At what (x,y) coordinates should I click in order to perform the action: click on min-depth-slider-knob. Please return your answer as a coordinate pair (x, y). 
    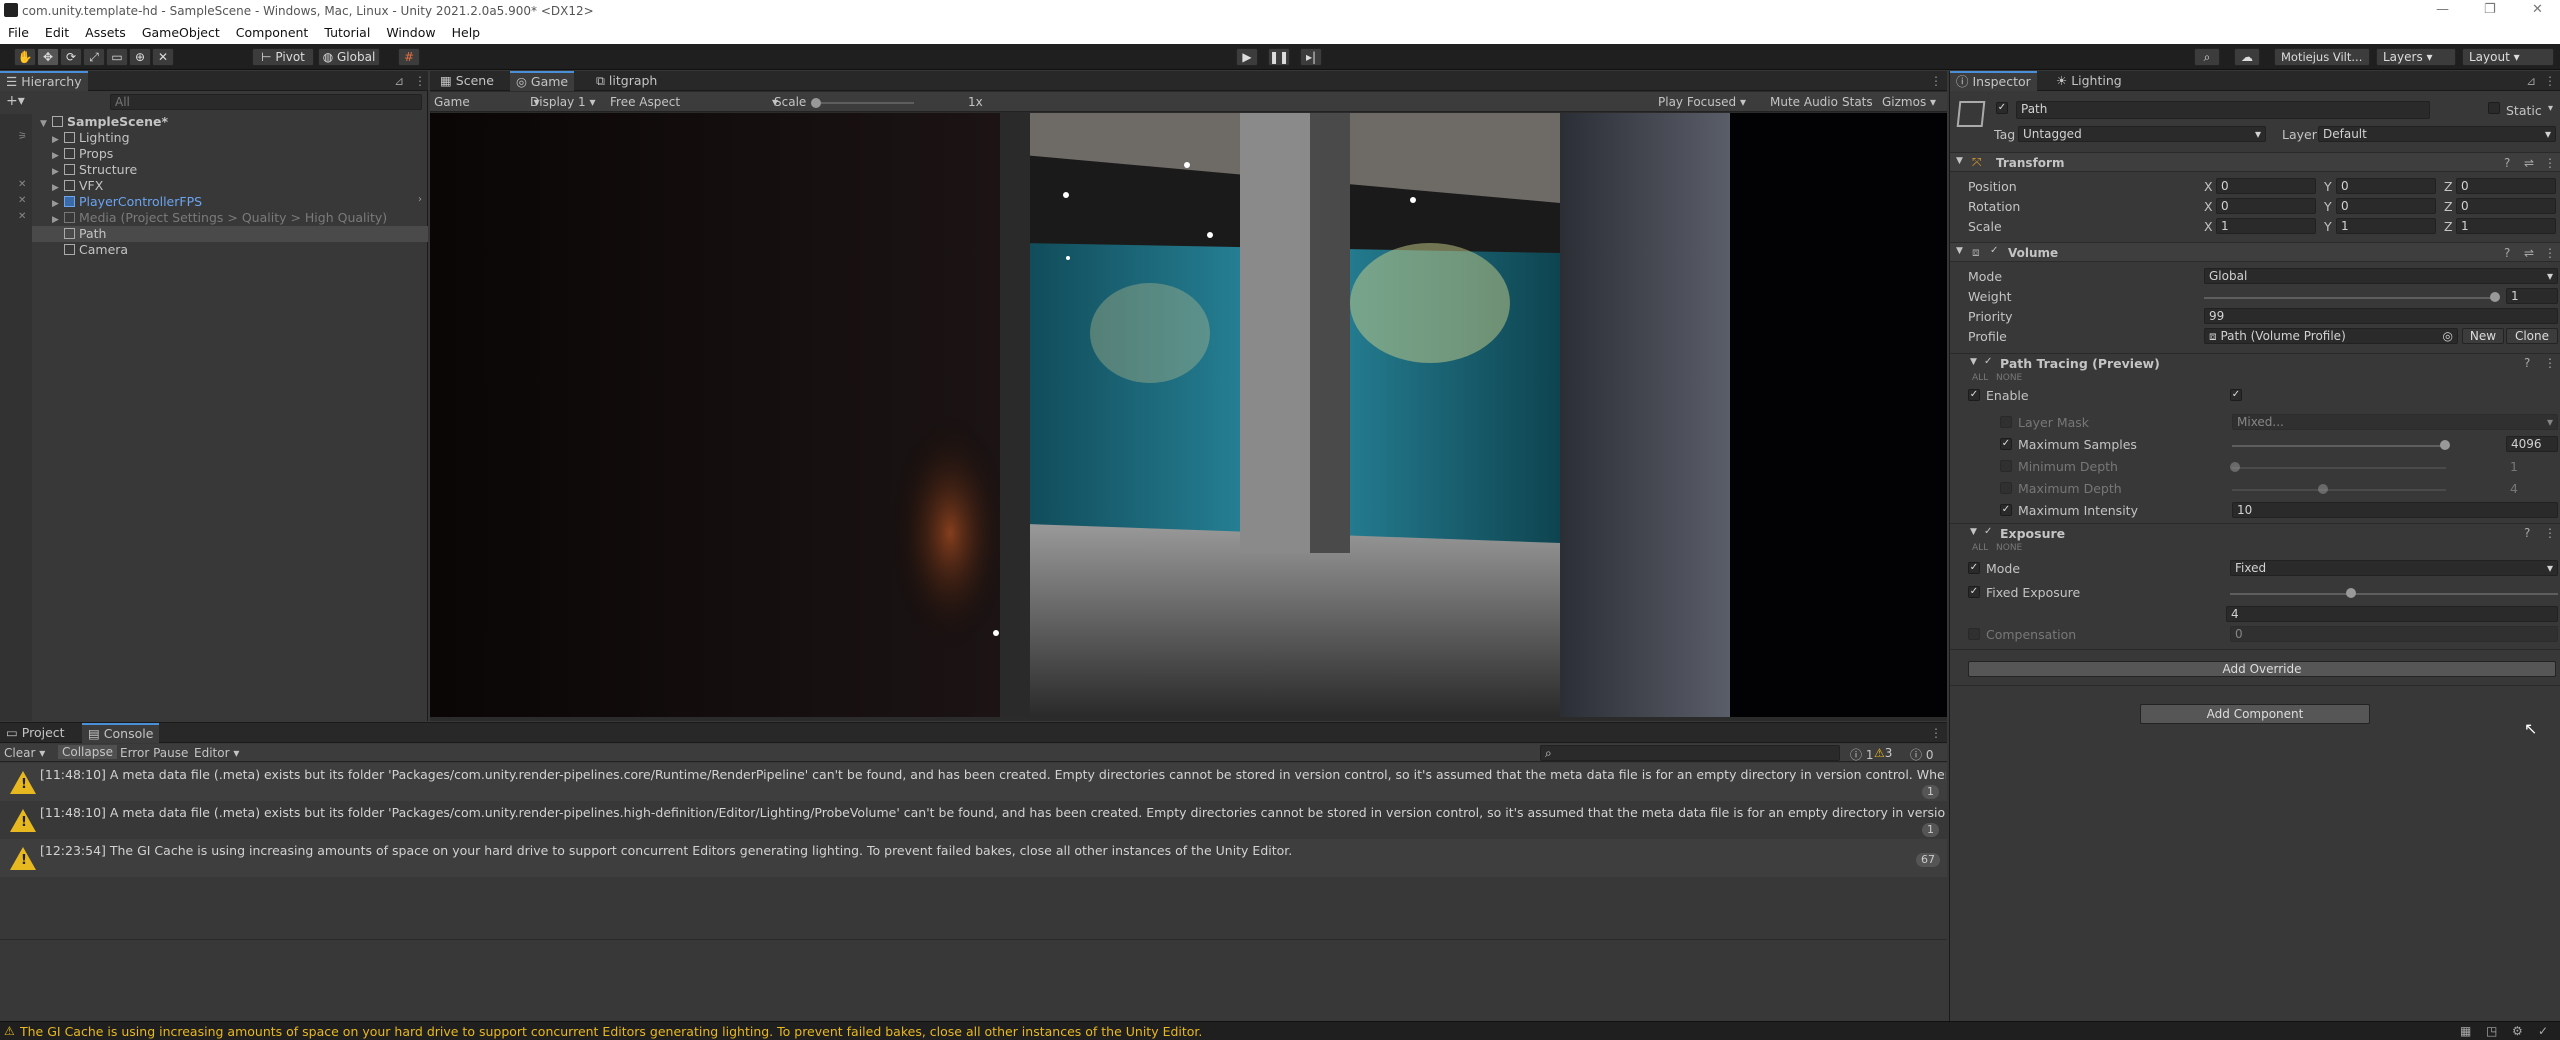
    Looking at the image, I should click on (2235, 467).